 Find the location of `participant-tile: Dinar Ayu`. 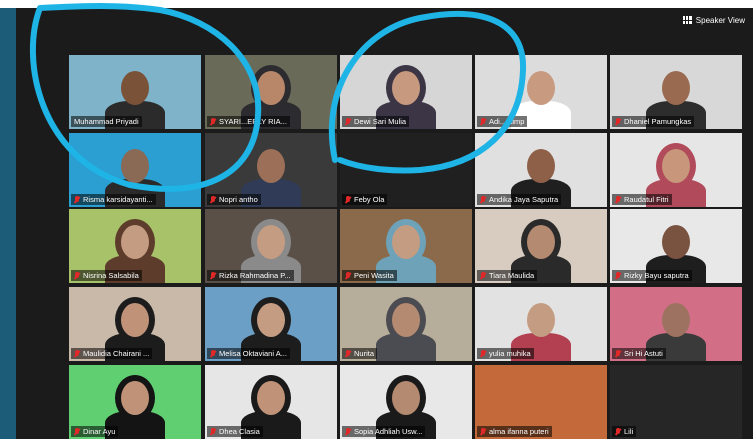

participant-tile: Dinar Ayu is located at coordinates (135, 402).